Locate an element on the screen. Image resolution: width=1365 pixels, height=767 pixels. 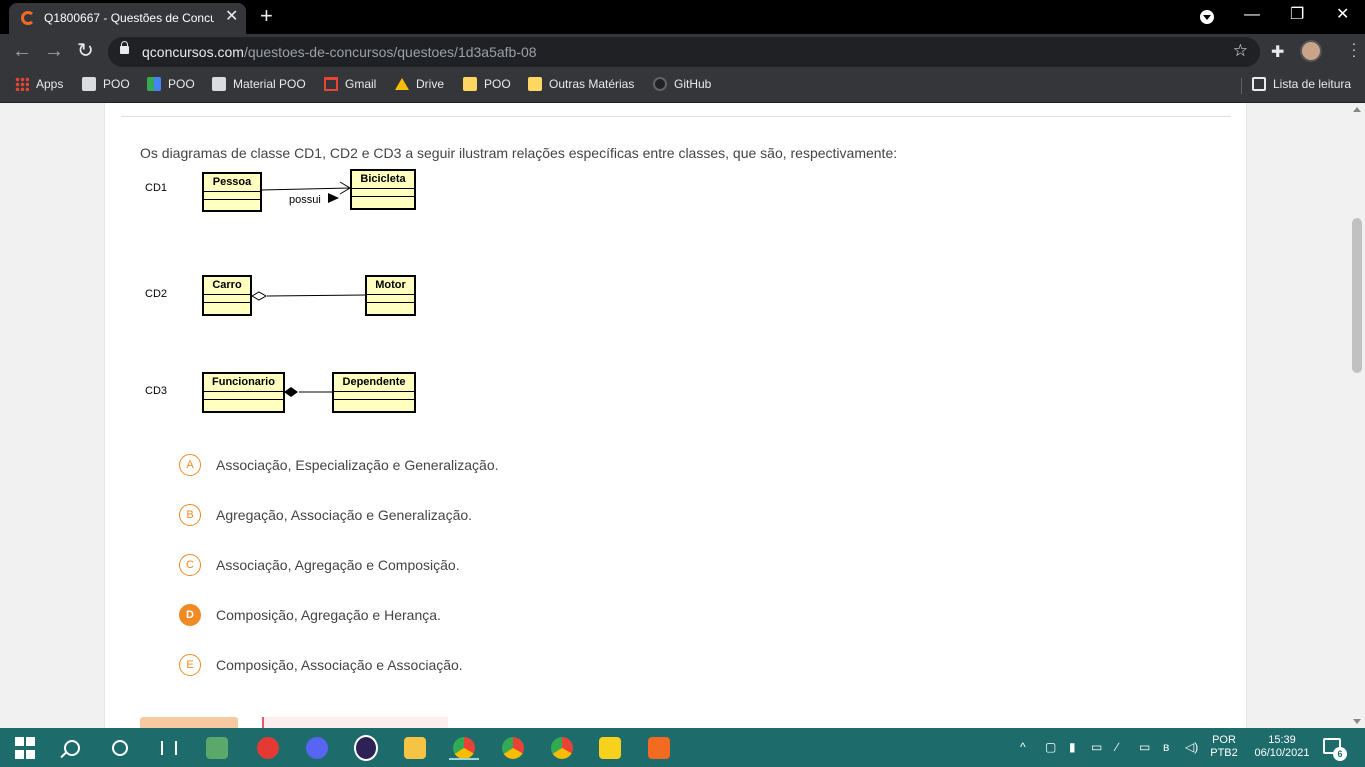
forward-icon: → is located at coordinates (54, 51).